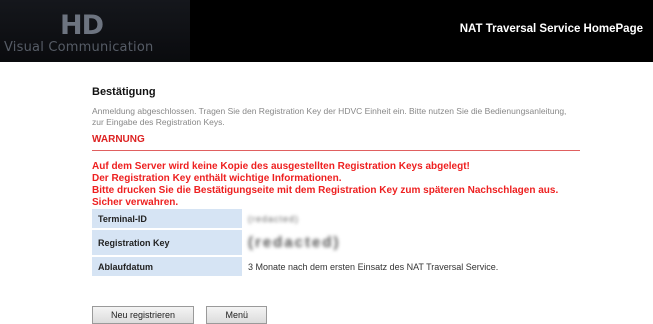  What do you see at coordinates (124, 92) in the screenshot?
I see `page-title: Bestätigung` at bounding box center [124, 92].